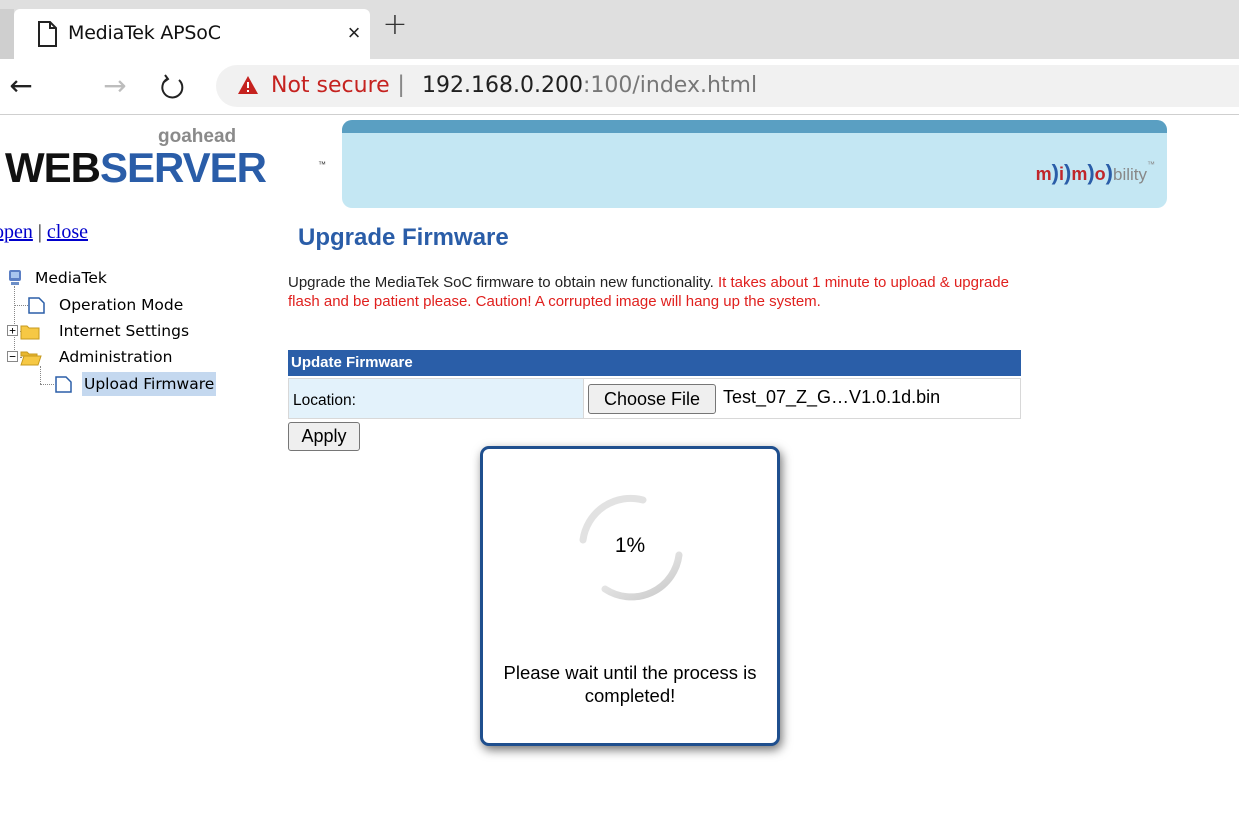  What do you see at coordinates (12, 356) in the screenshot?
I see `collapse-minus-icon: −` at bounding box center [12, 356].